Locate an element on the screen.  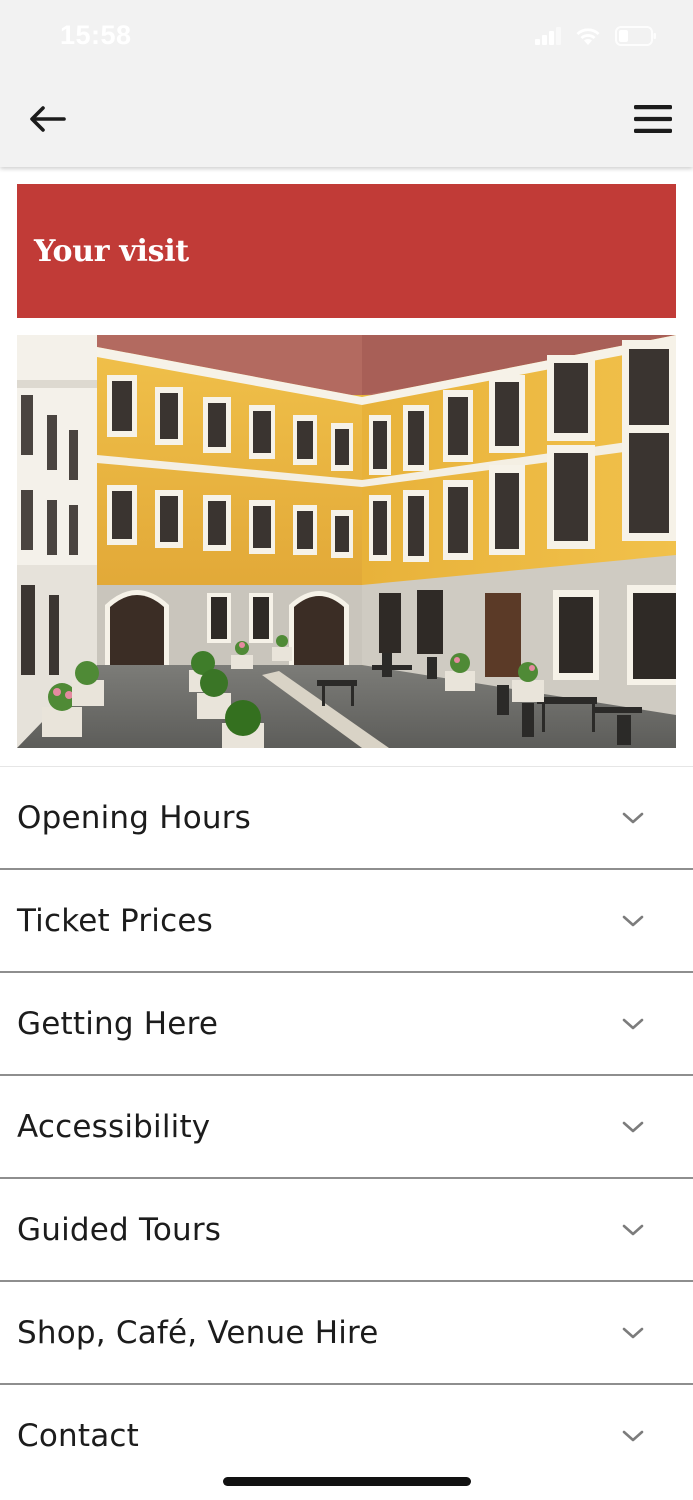
battery-icon is located at coordinates (636, 38).